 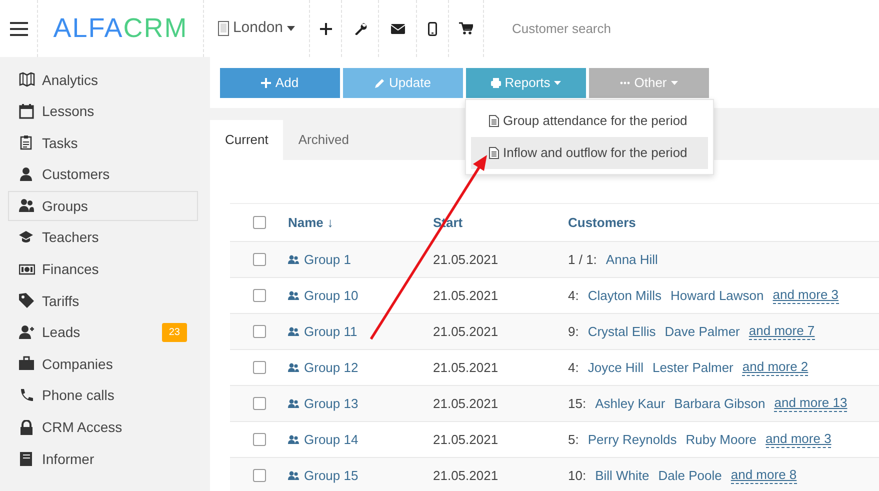 I want to click on sidebar-item: CRM Access, so click(x=103, y=427).